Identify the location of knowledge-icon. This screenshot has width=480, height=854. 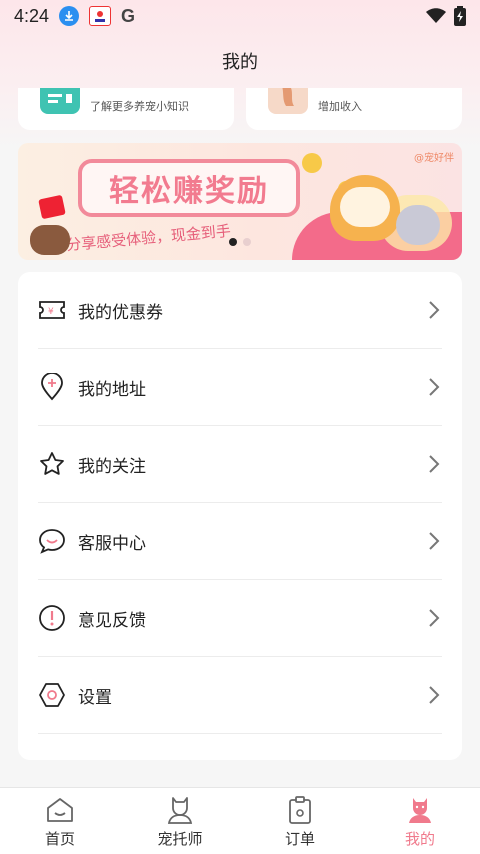
(60, 101).